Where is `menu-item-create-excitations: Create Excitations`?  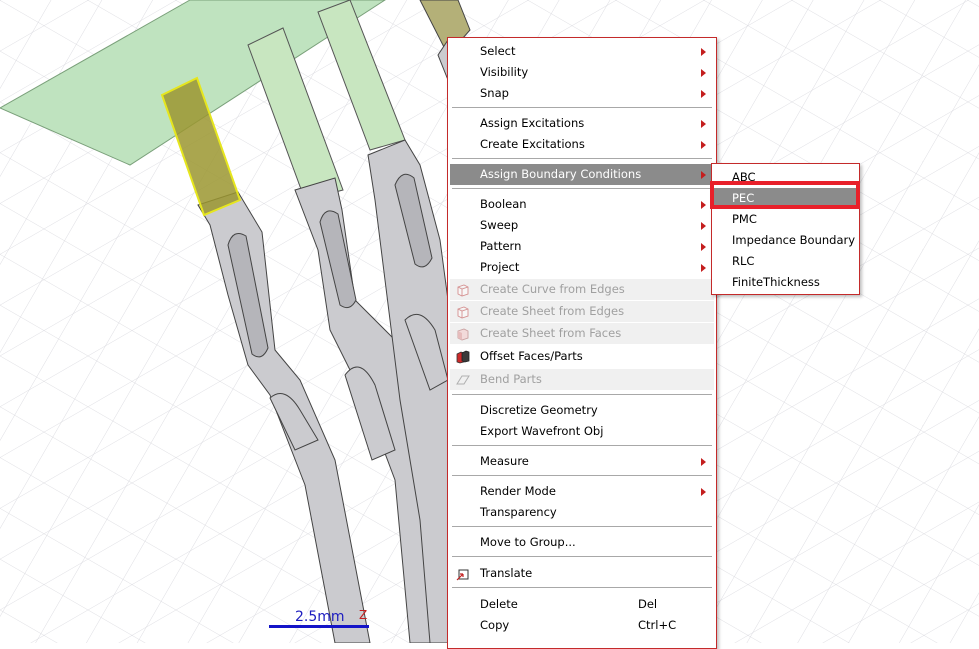
menu-item-create-excitations: Create Excitations is located at coordinates (582, 144).